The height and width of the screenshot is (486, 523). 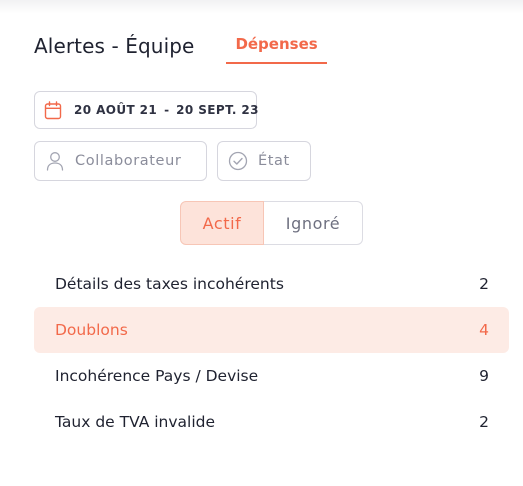 I want to click on alert-item-taxes: Détails des taxes incohérents 2, so click(x=271, y=284).